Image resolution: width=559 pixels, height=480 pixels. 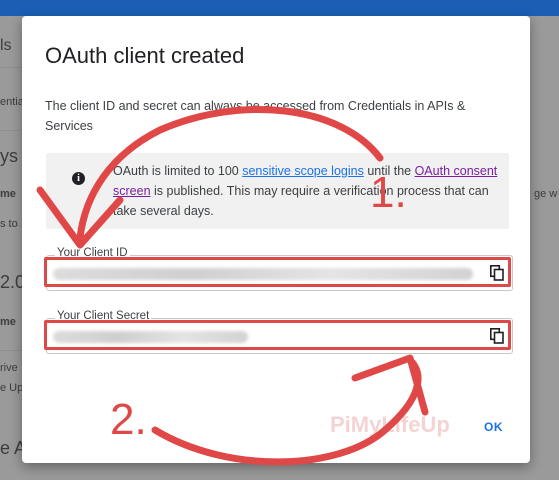 I want to click on client-id-highlight, so click(x=277, y=272).